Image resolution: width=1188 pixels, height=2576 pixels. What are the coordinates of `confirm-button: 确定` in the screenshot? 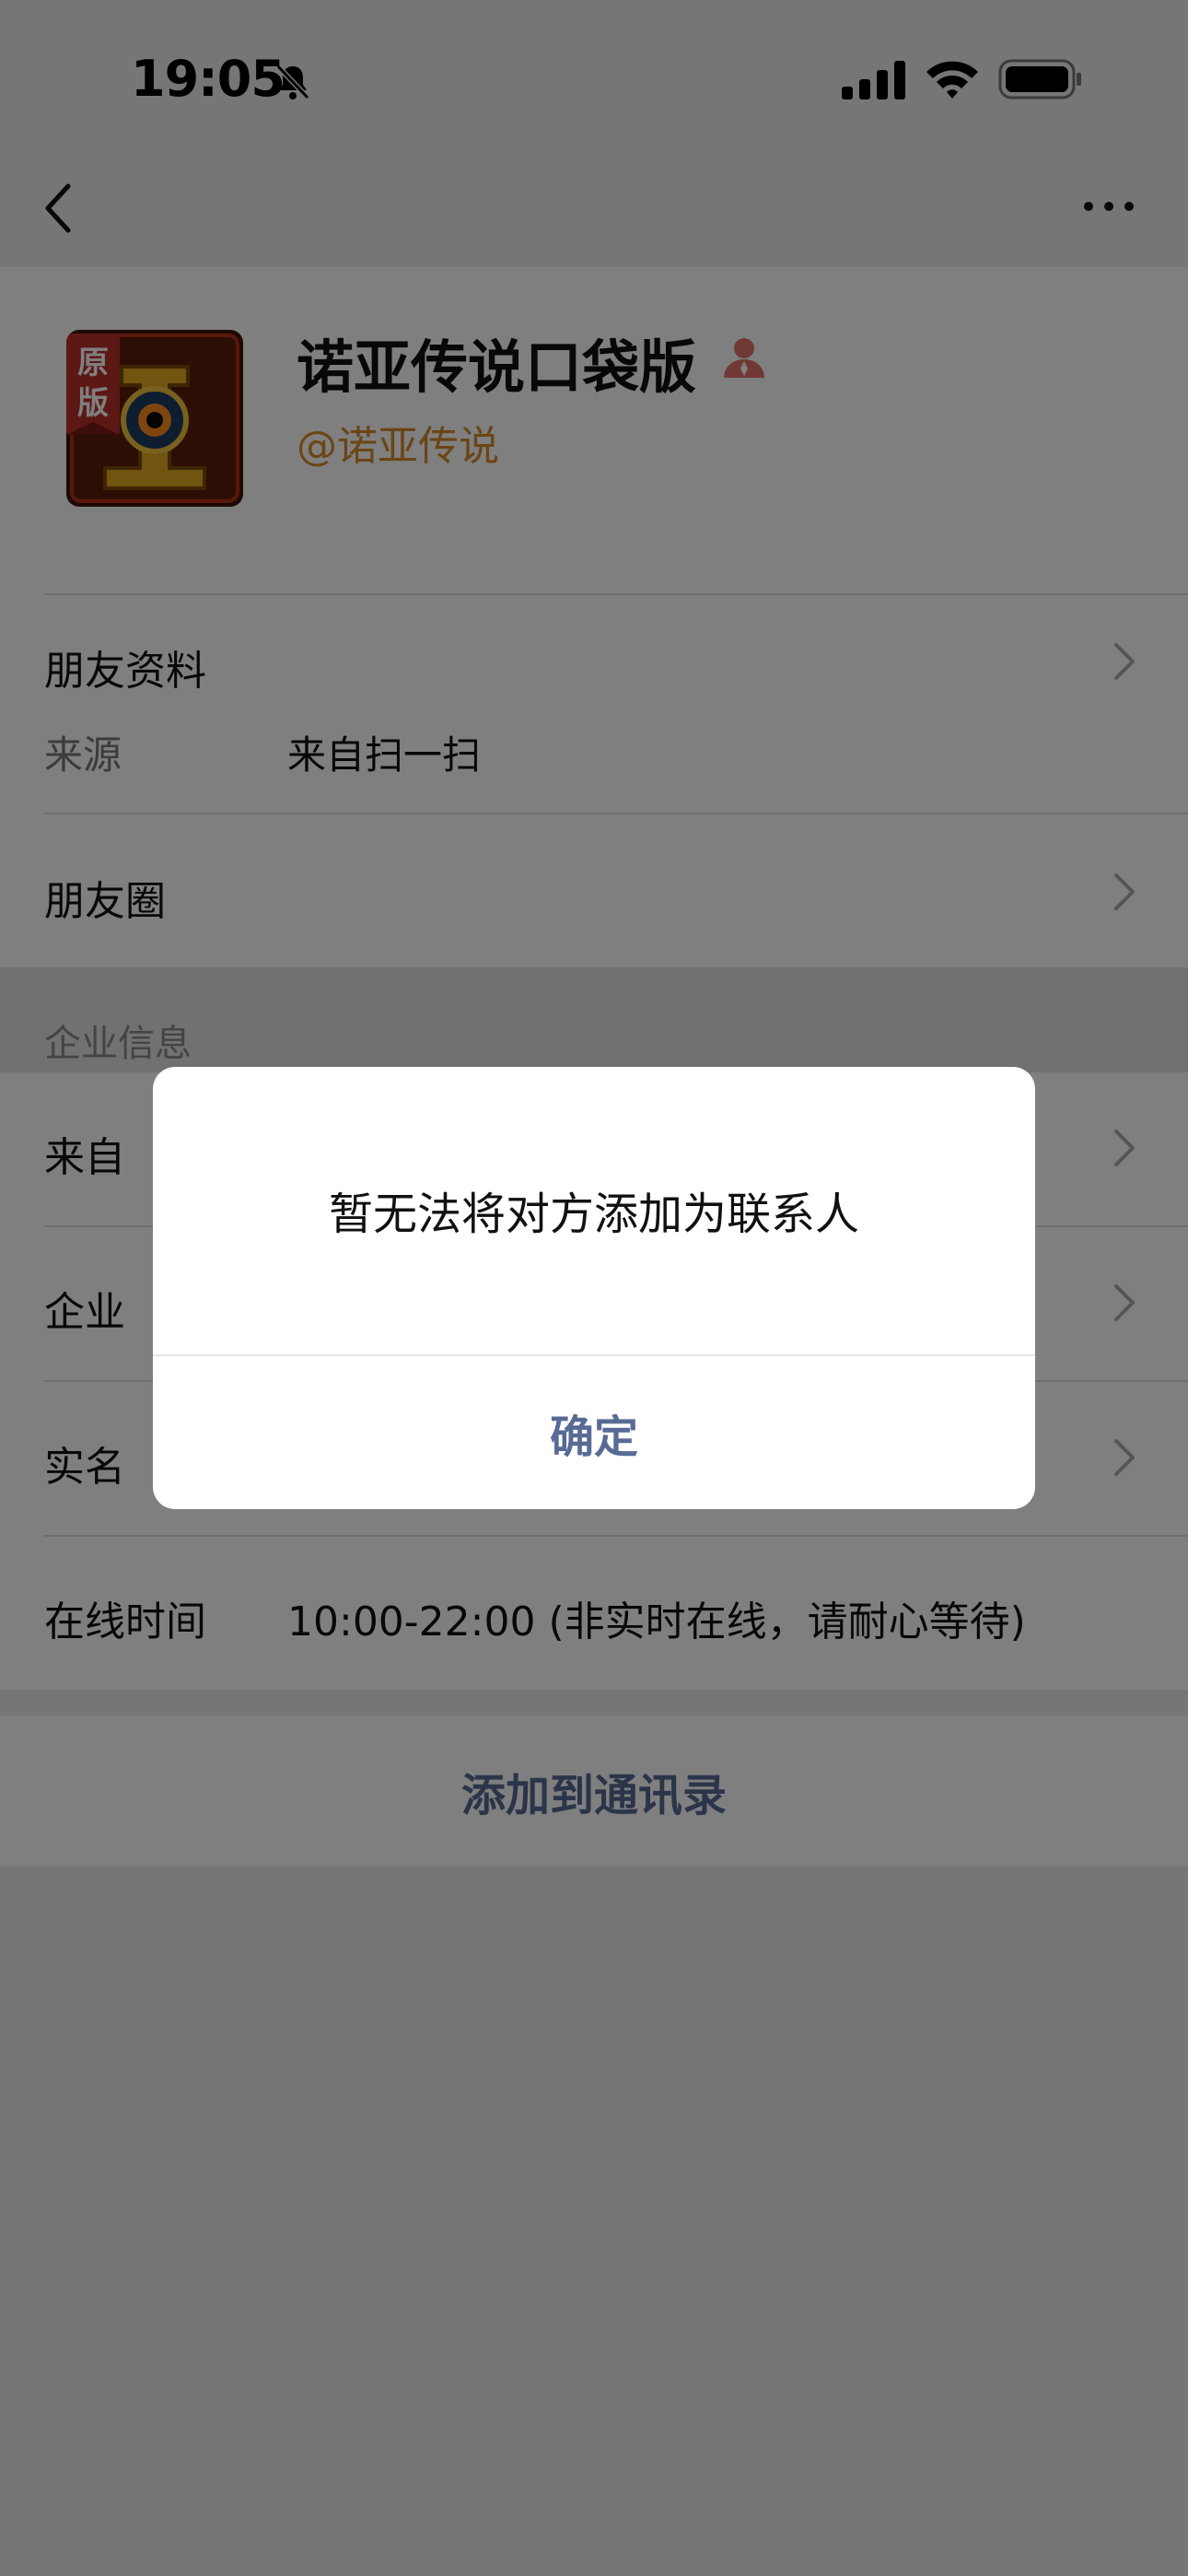 It's located at (594, 1432).